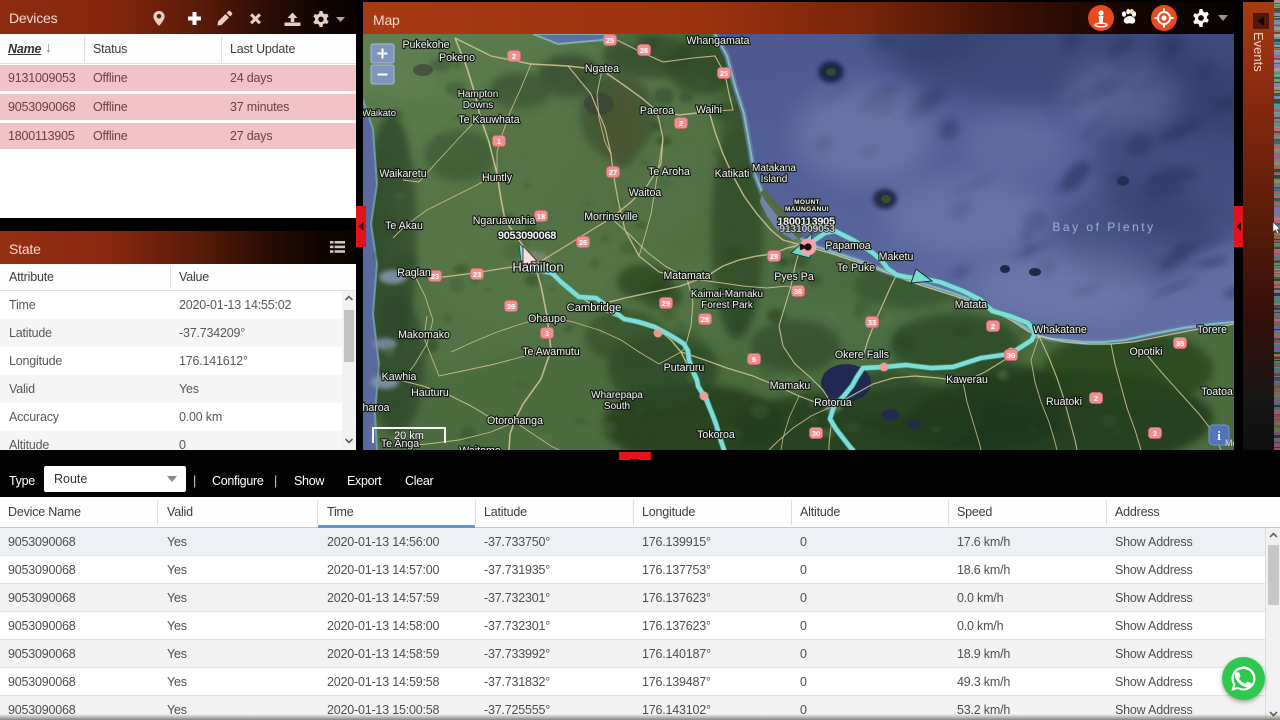 This screenshot has height=720, width=1280. Describe the element at coordinates (541, 216) in the screenshot. I see `svg-text: 18` at that location.